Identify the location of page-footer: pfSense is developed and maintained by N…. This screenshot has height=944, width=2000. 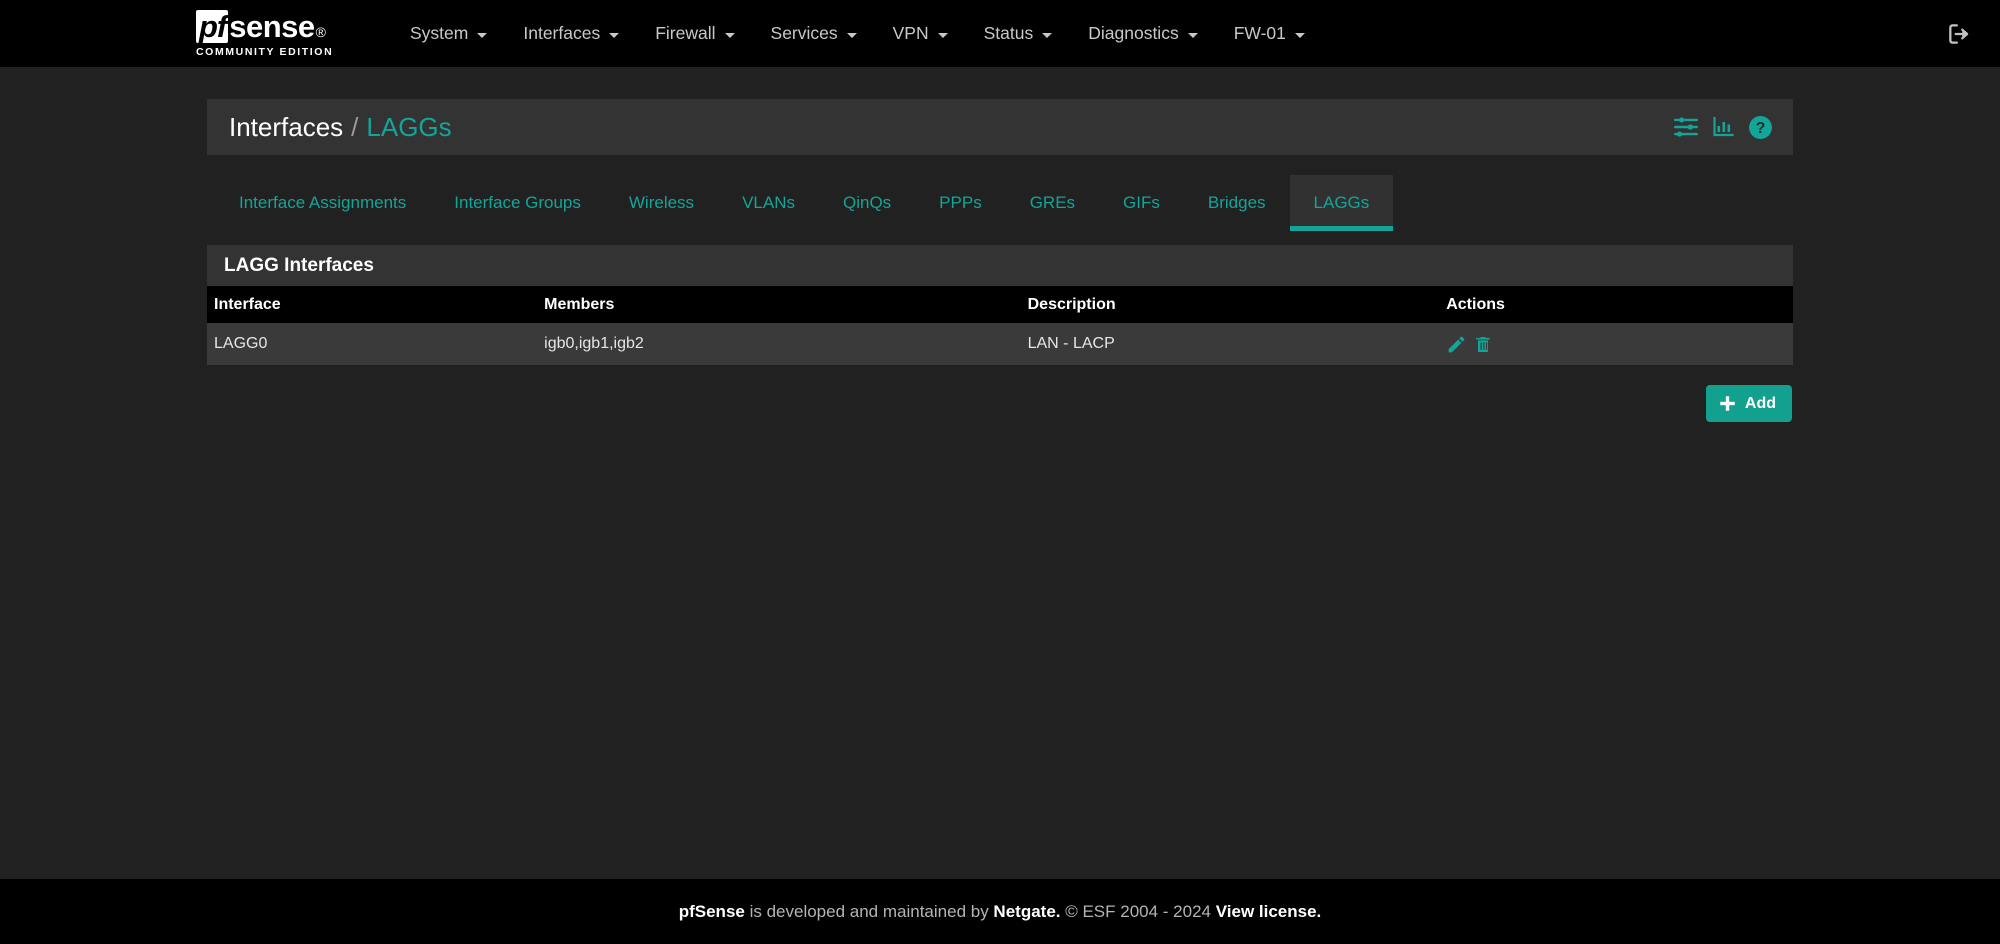
(1000, 911).